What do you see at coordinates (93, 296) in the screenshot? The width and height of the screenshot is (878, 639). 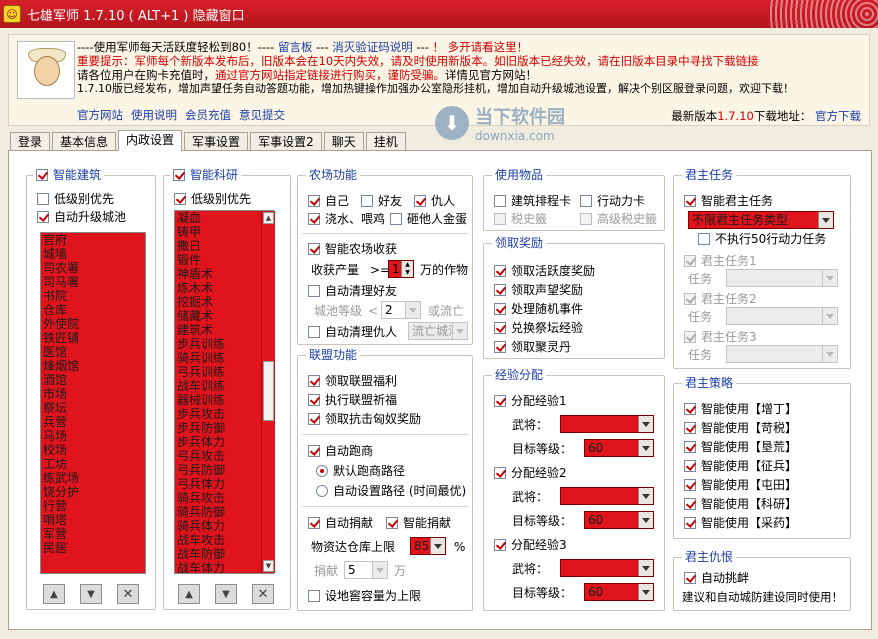 I see `list-item: 书院` at bounding box center [93, 296].